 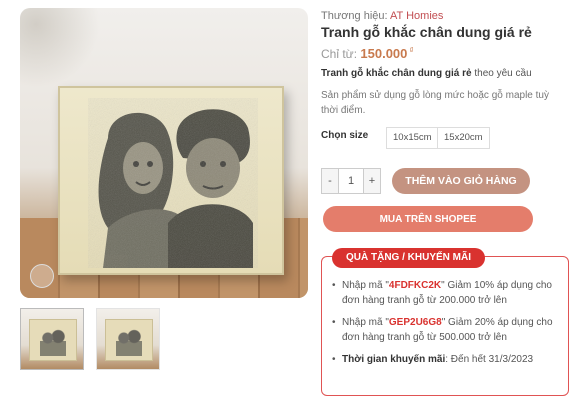 What do you see at coordinates (396, 73) in the screenshot?
I see `intro-bold: Tranh gỗ khắc chân dung giá rẻ` at bounding box center [396, 73].